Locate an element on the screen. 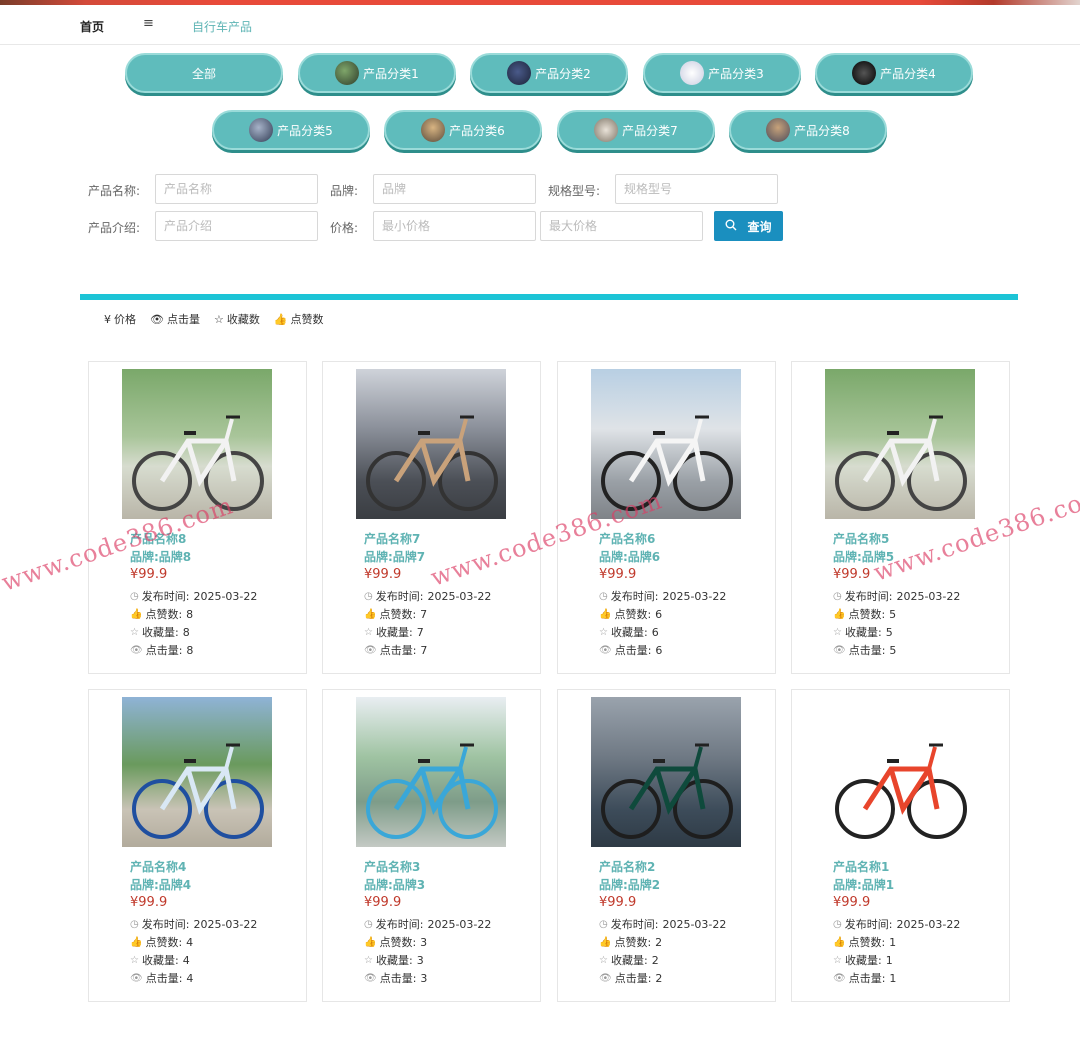 This screenshot has width=1080, height=1050. clicks-count: 👁 点击量: 2 is located at coordinates (630, 978).